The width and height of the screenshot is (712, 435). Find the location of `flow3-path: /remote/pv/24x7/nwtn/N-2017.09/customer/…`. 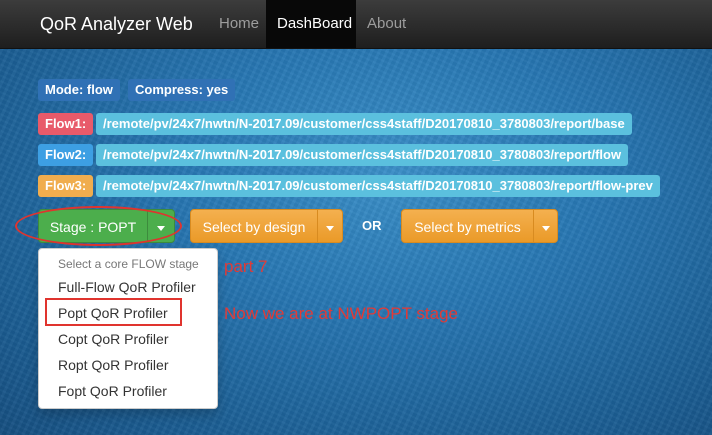

flow3-path: /remote/pv/24x7/nwtn/N-2017.09/customer/… is located at coordinates (378, 186).